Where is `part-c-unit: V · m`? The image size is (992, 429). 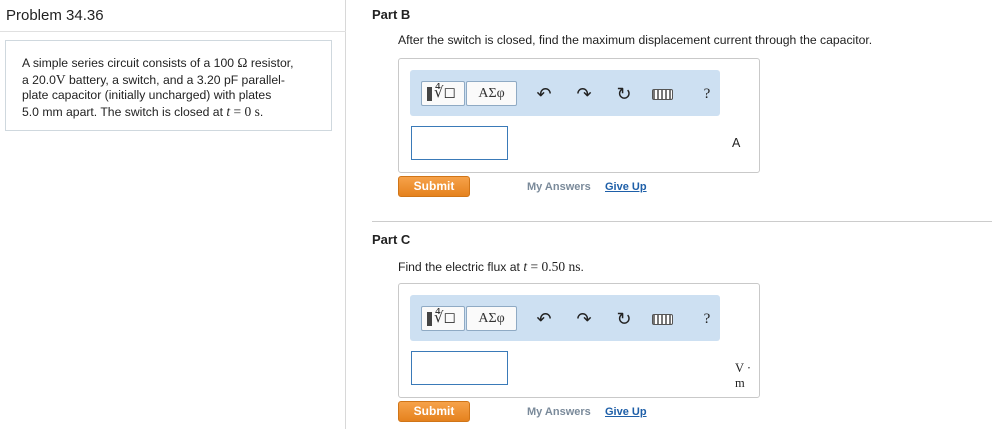
part-c-unit: V · m is located at coordinates (743, 375).